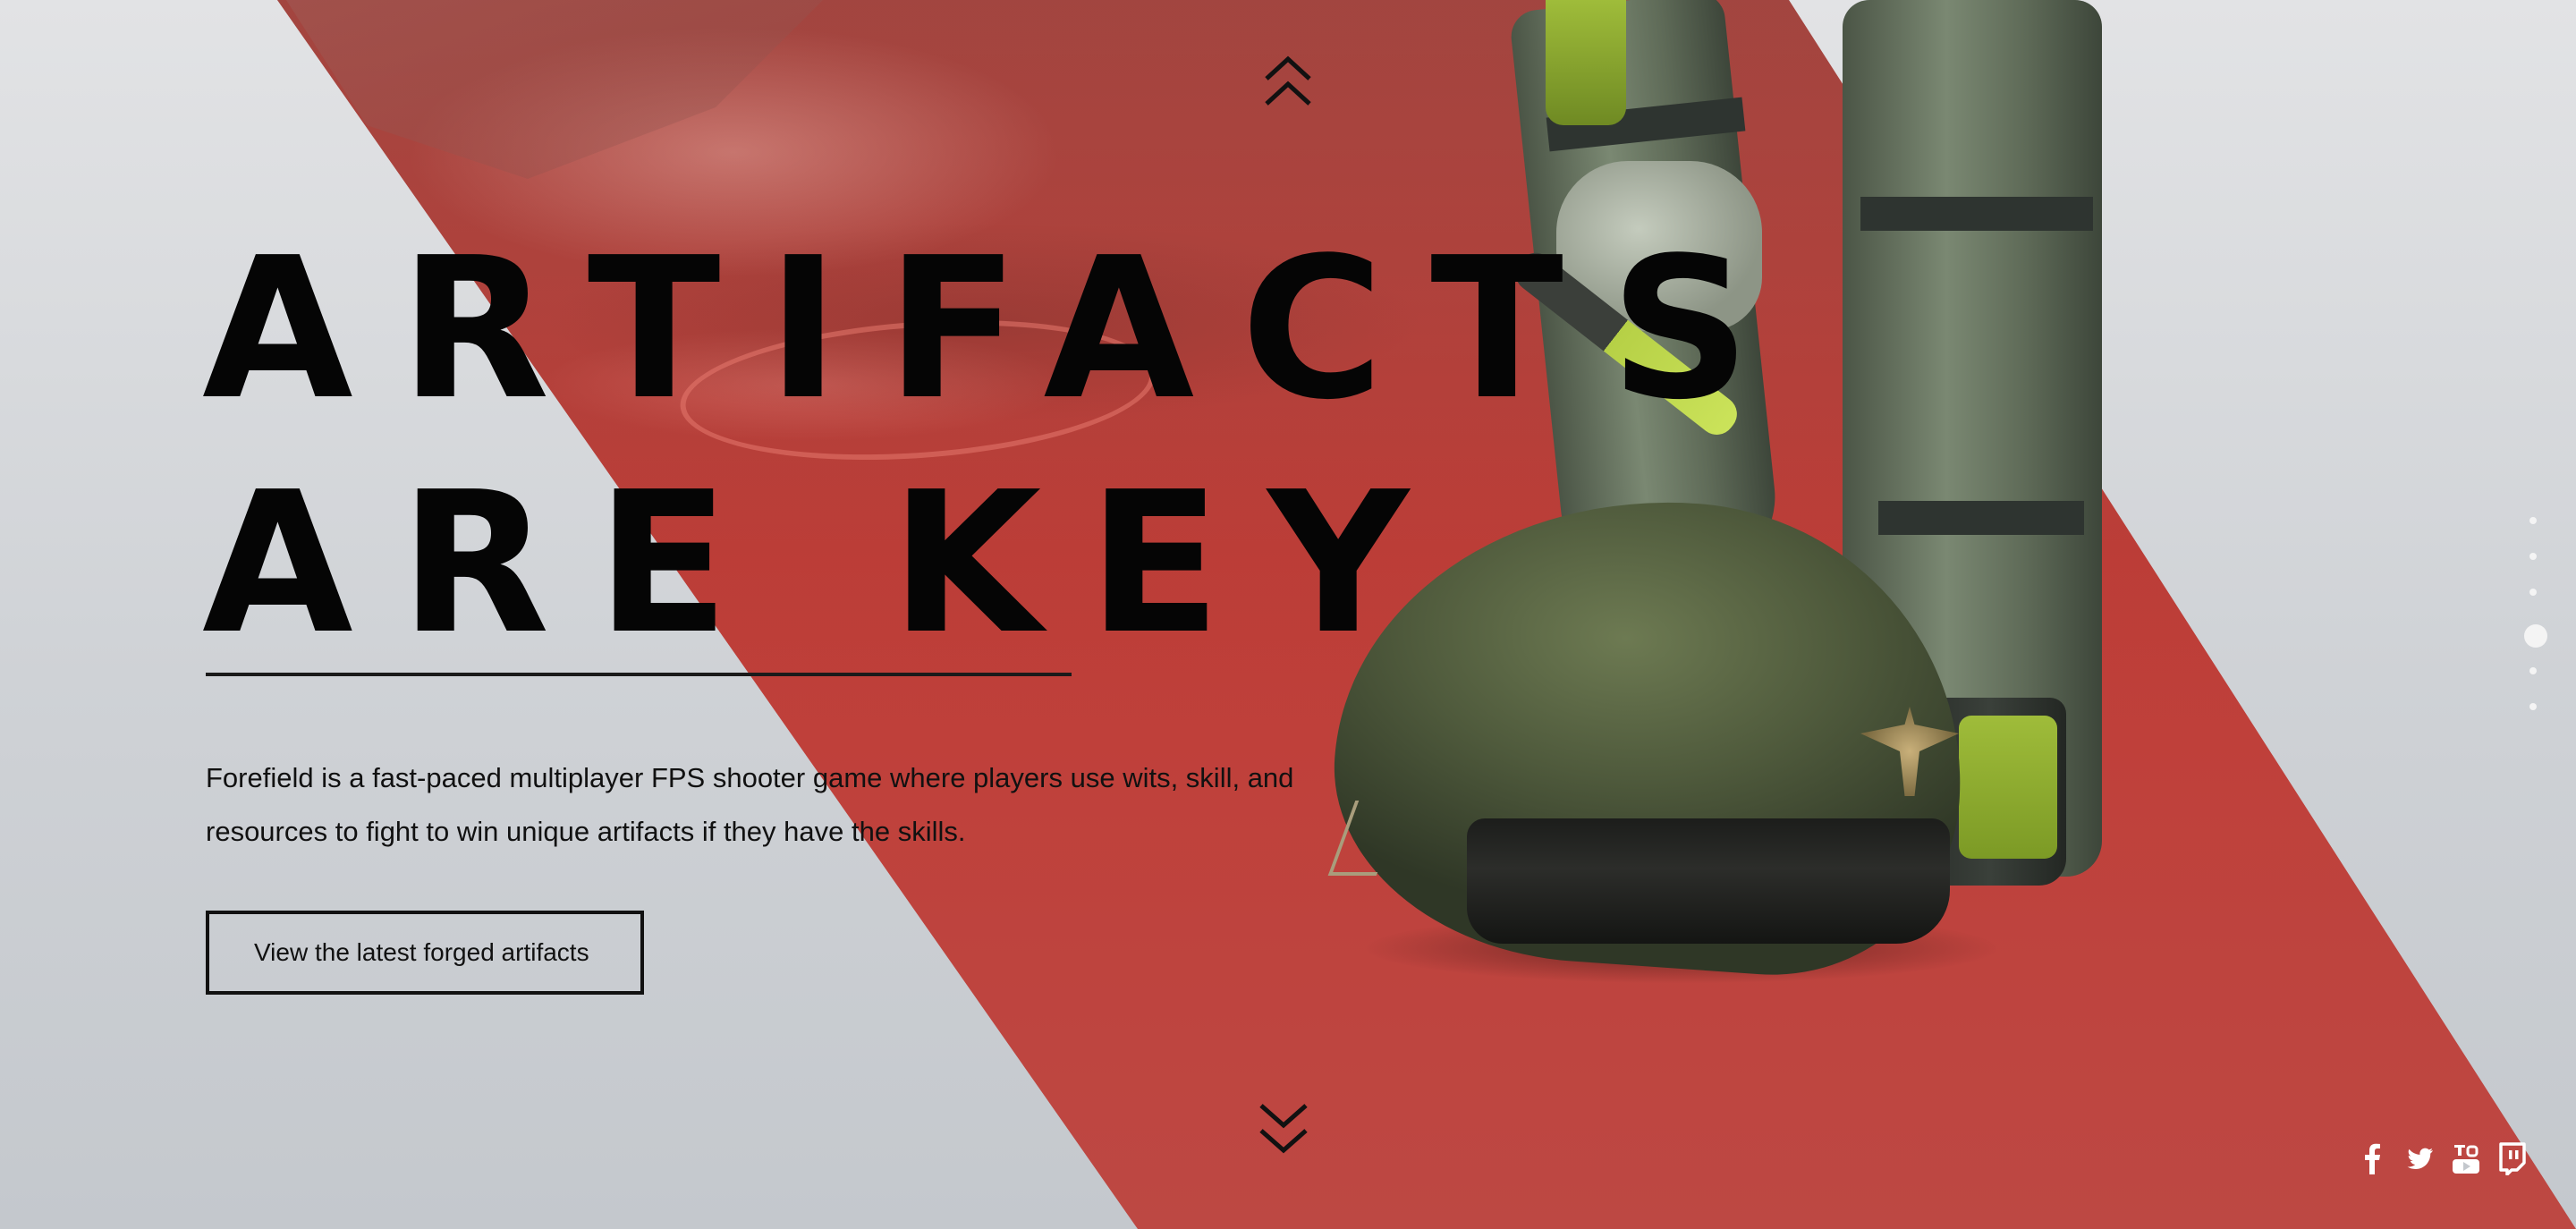  What do you see at coordinates (554, 89) in the screenshot?
I see `rock-formation` at bounding box center [554, 89].